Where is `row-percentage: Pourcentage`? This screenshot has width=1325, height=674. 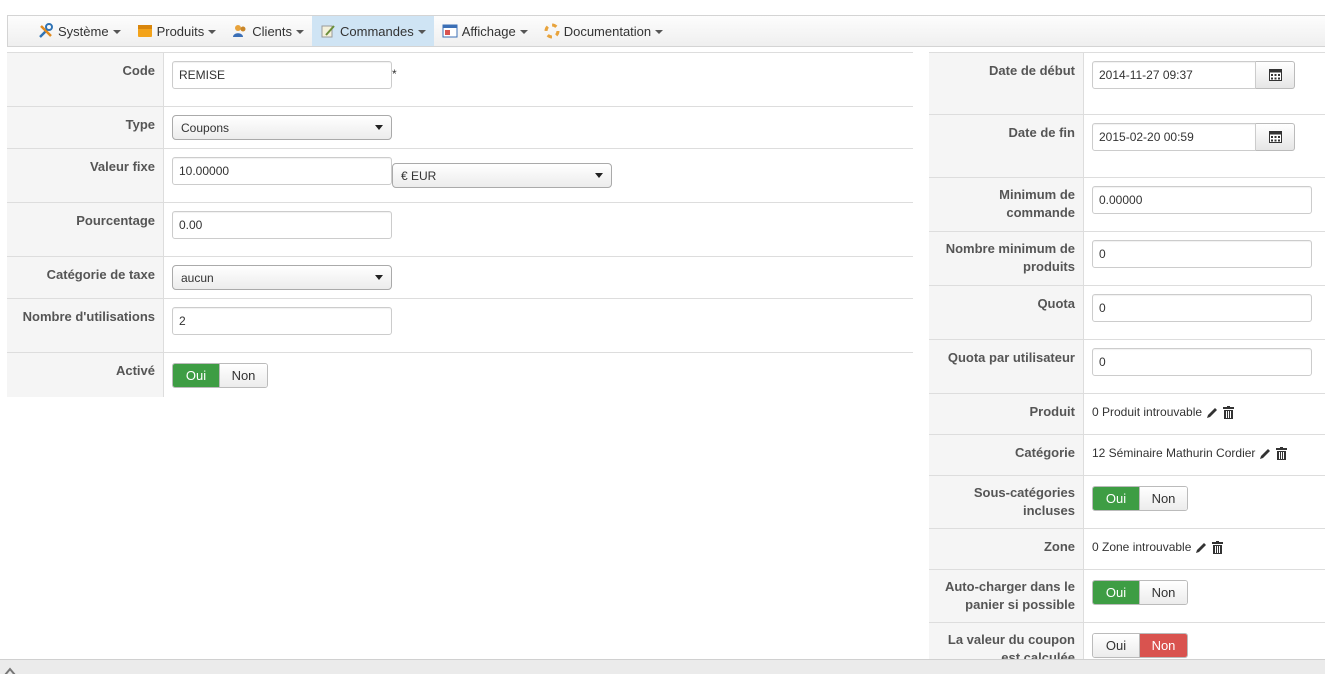
row-percentage: Pourcentage is located at coordinates (460, 230).